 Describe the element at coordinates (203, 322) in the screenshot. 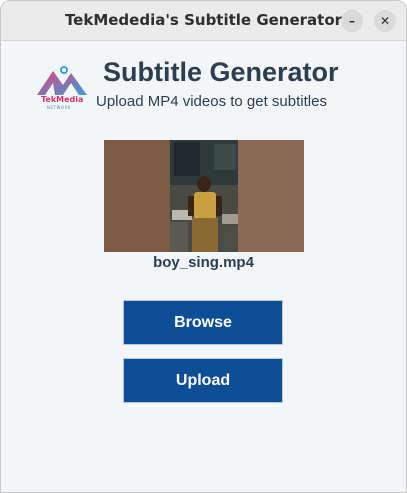

I see `browse-button: Browse` at that location.